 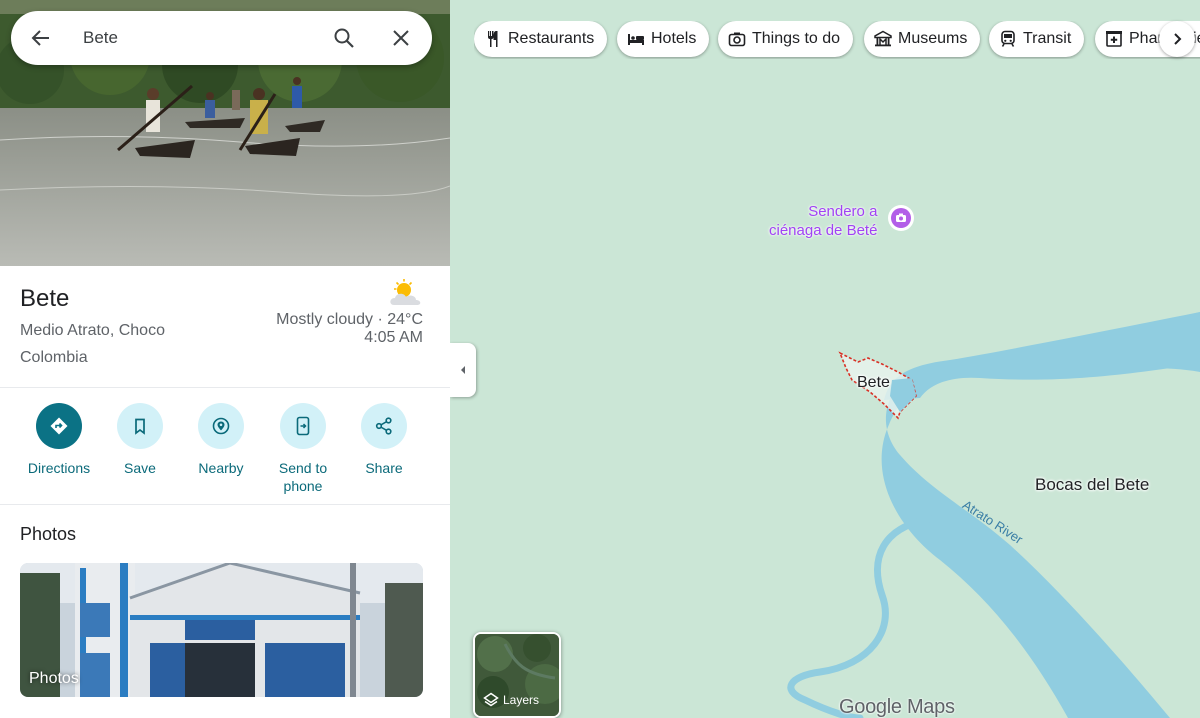 I want to click on train-icon, so click(x=1008, y=39).